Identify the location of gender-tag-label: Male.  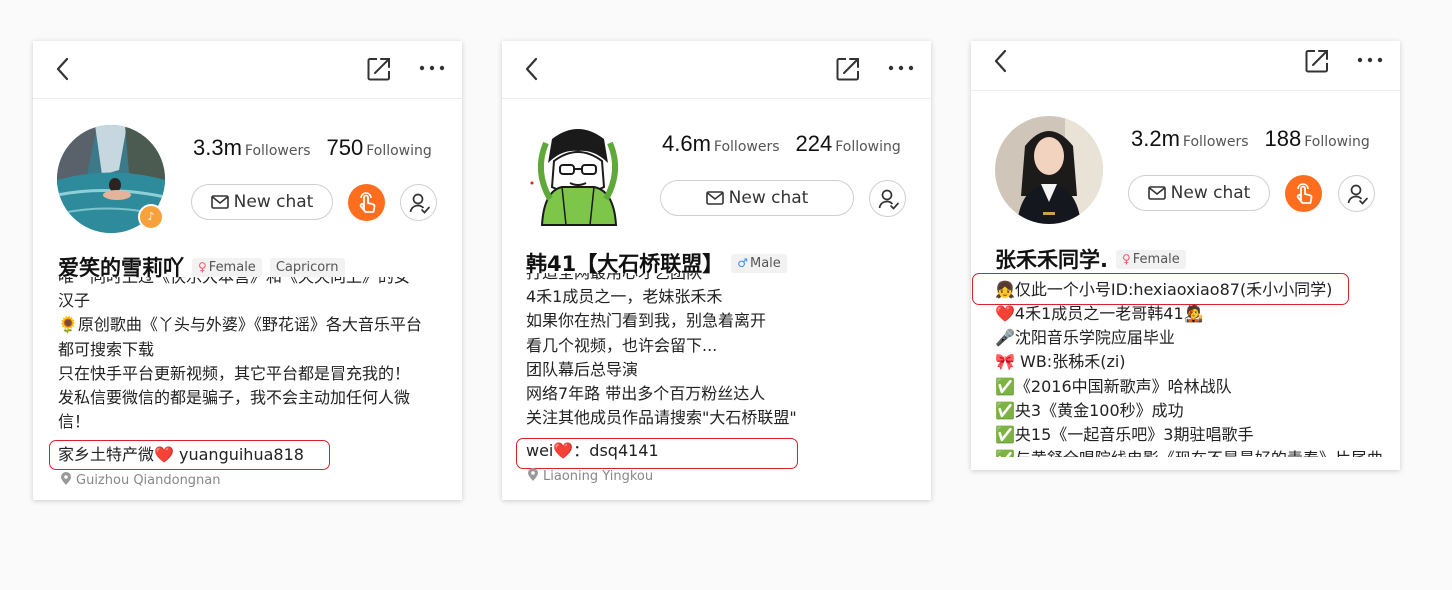
(765, 263).